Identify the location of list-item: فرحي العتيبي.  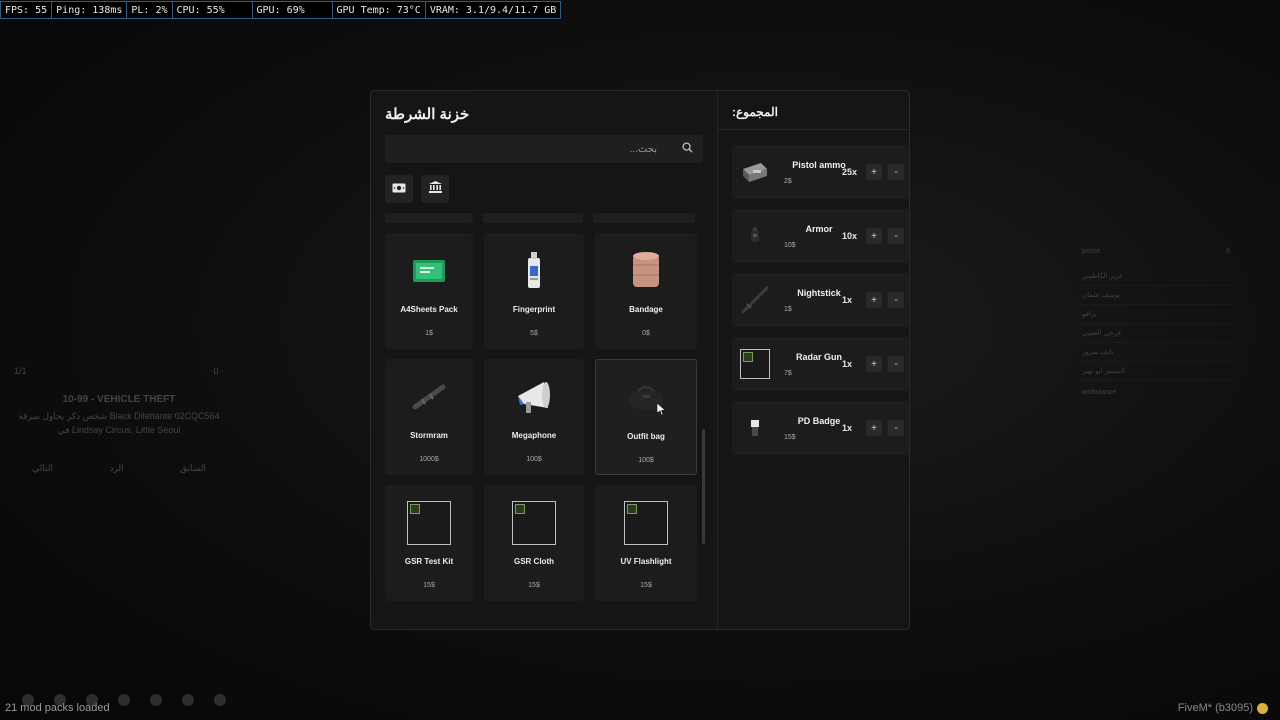
(1156, 333).